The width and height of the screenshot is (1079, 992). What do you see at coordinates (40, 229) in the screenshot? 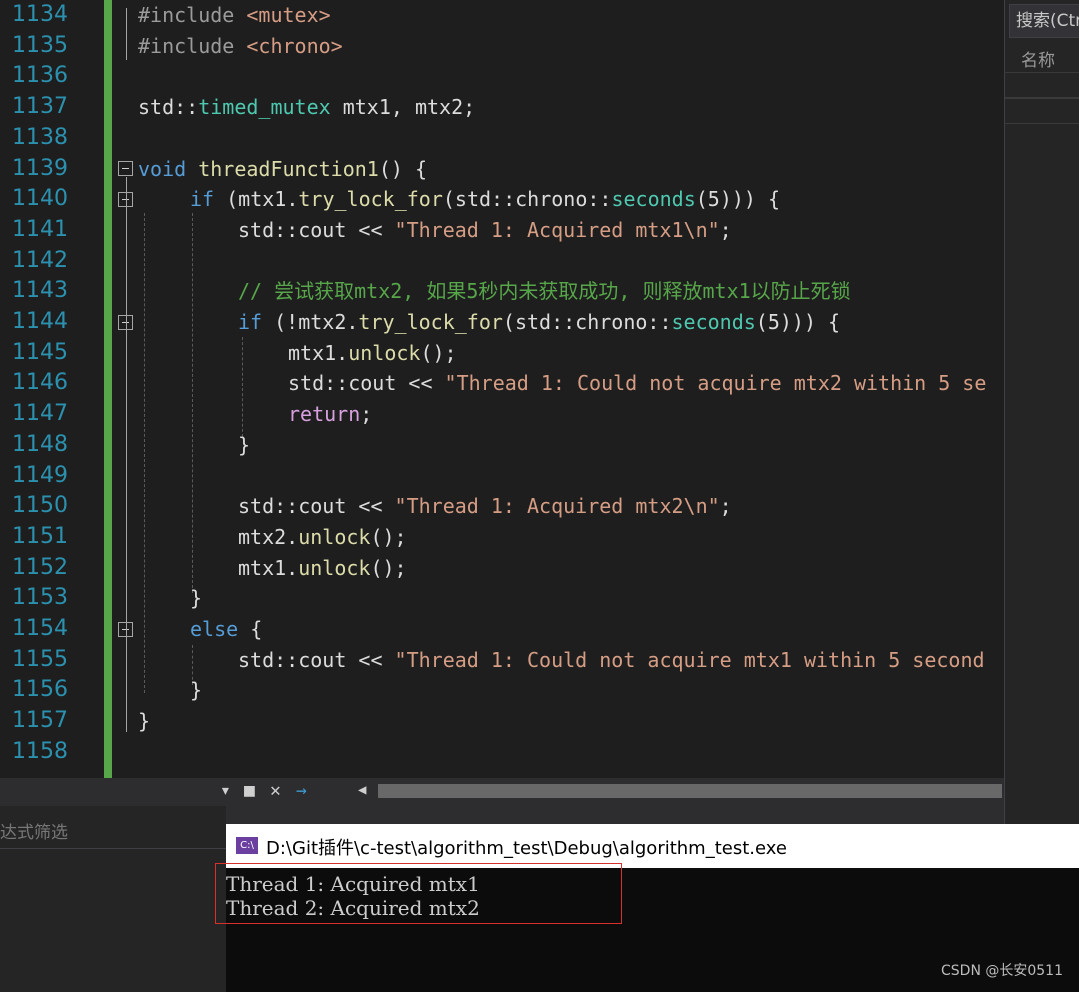
I see `line-number: 1141` at bounding box center [40, 229].